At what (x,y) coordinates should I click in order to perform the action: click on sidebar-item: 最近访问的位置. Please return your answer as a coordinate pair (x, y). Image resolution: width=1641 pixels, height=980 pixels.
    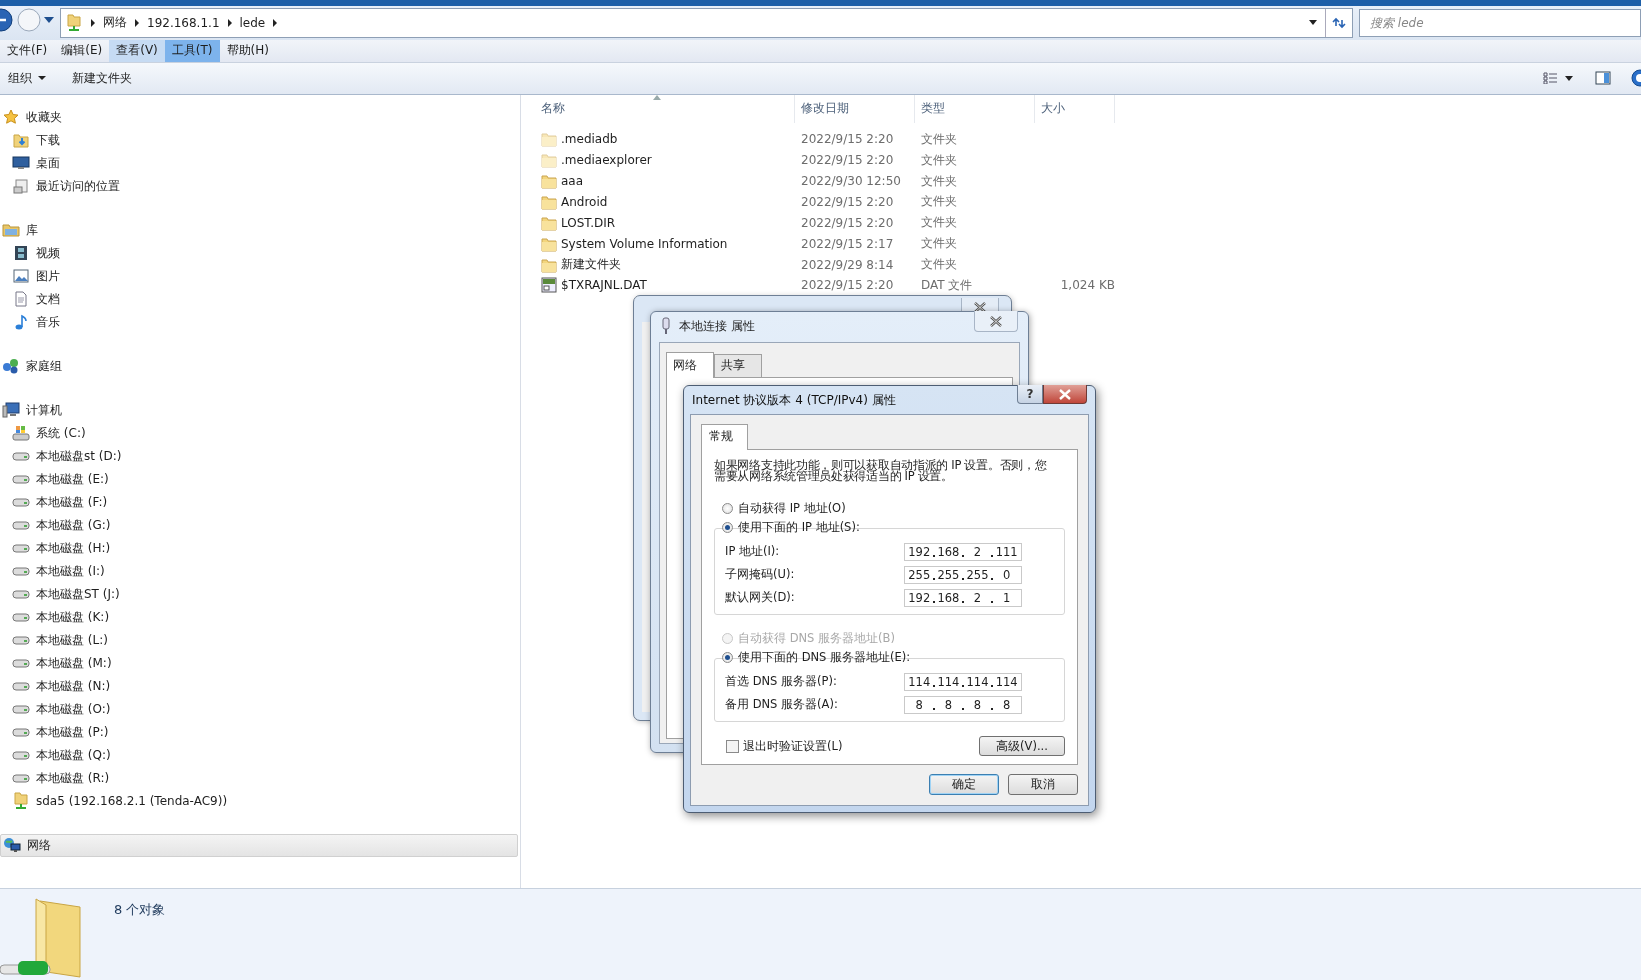
    Looking at the image, I should click on (260, 186).